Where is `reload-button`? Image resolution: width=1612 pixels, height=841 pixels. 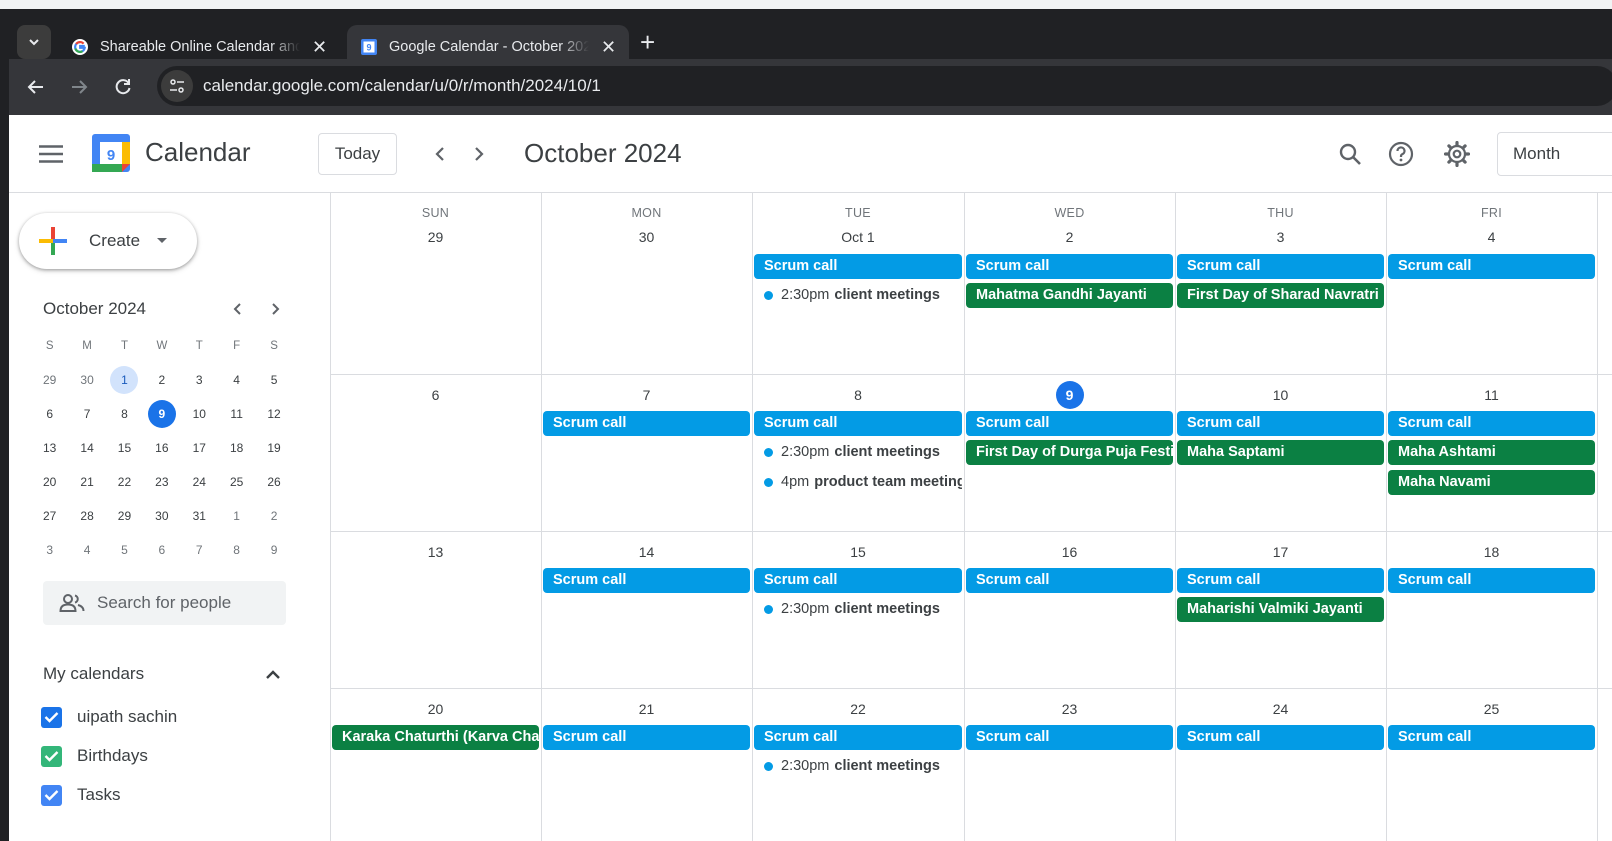 reload-button is located at coordinates (123, 87).